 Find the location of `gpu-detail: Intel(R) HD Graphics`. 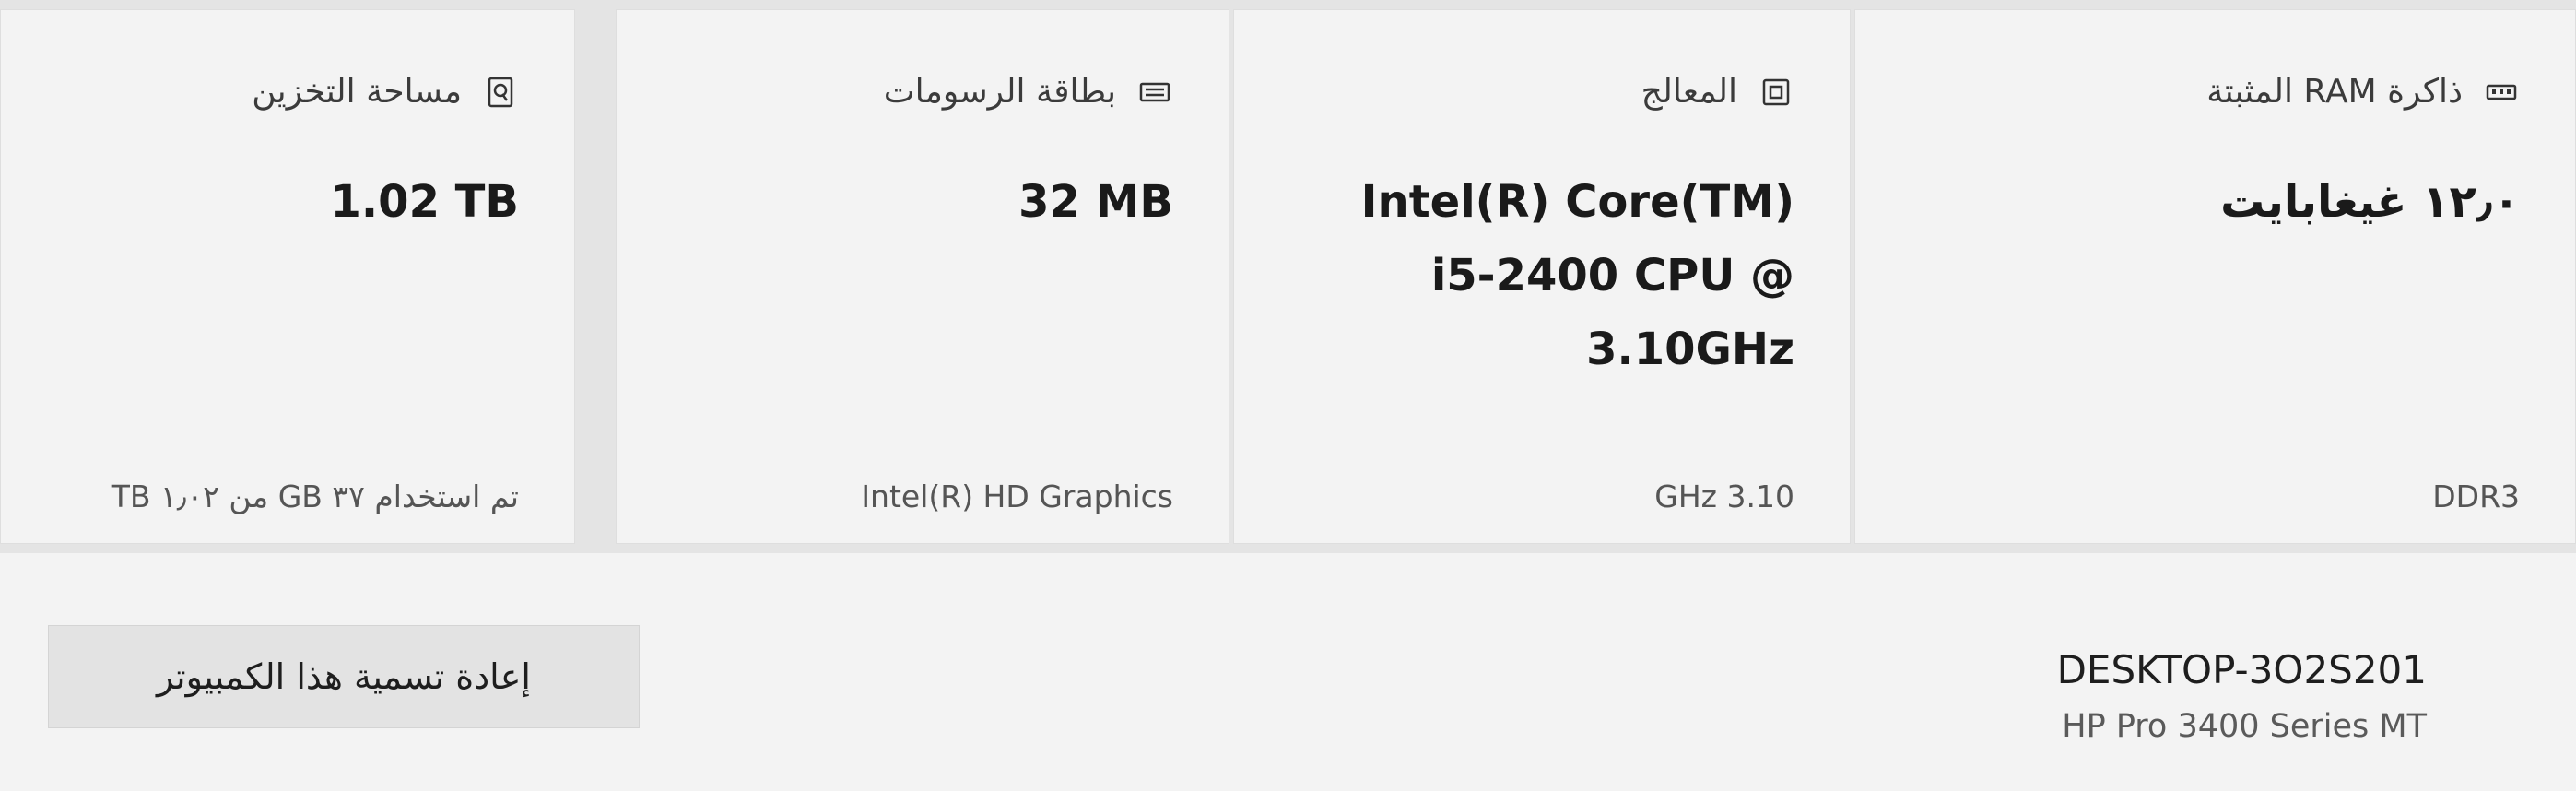

gpu-detail: Intel(R) HD Graphics is located at coordinates (1017, 496).